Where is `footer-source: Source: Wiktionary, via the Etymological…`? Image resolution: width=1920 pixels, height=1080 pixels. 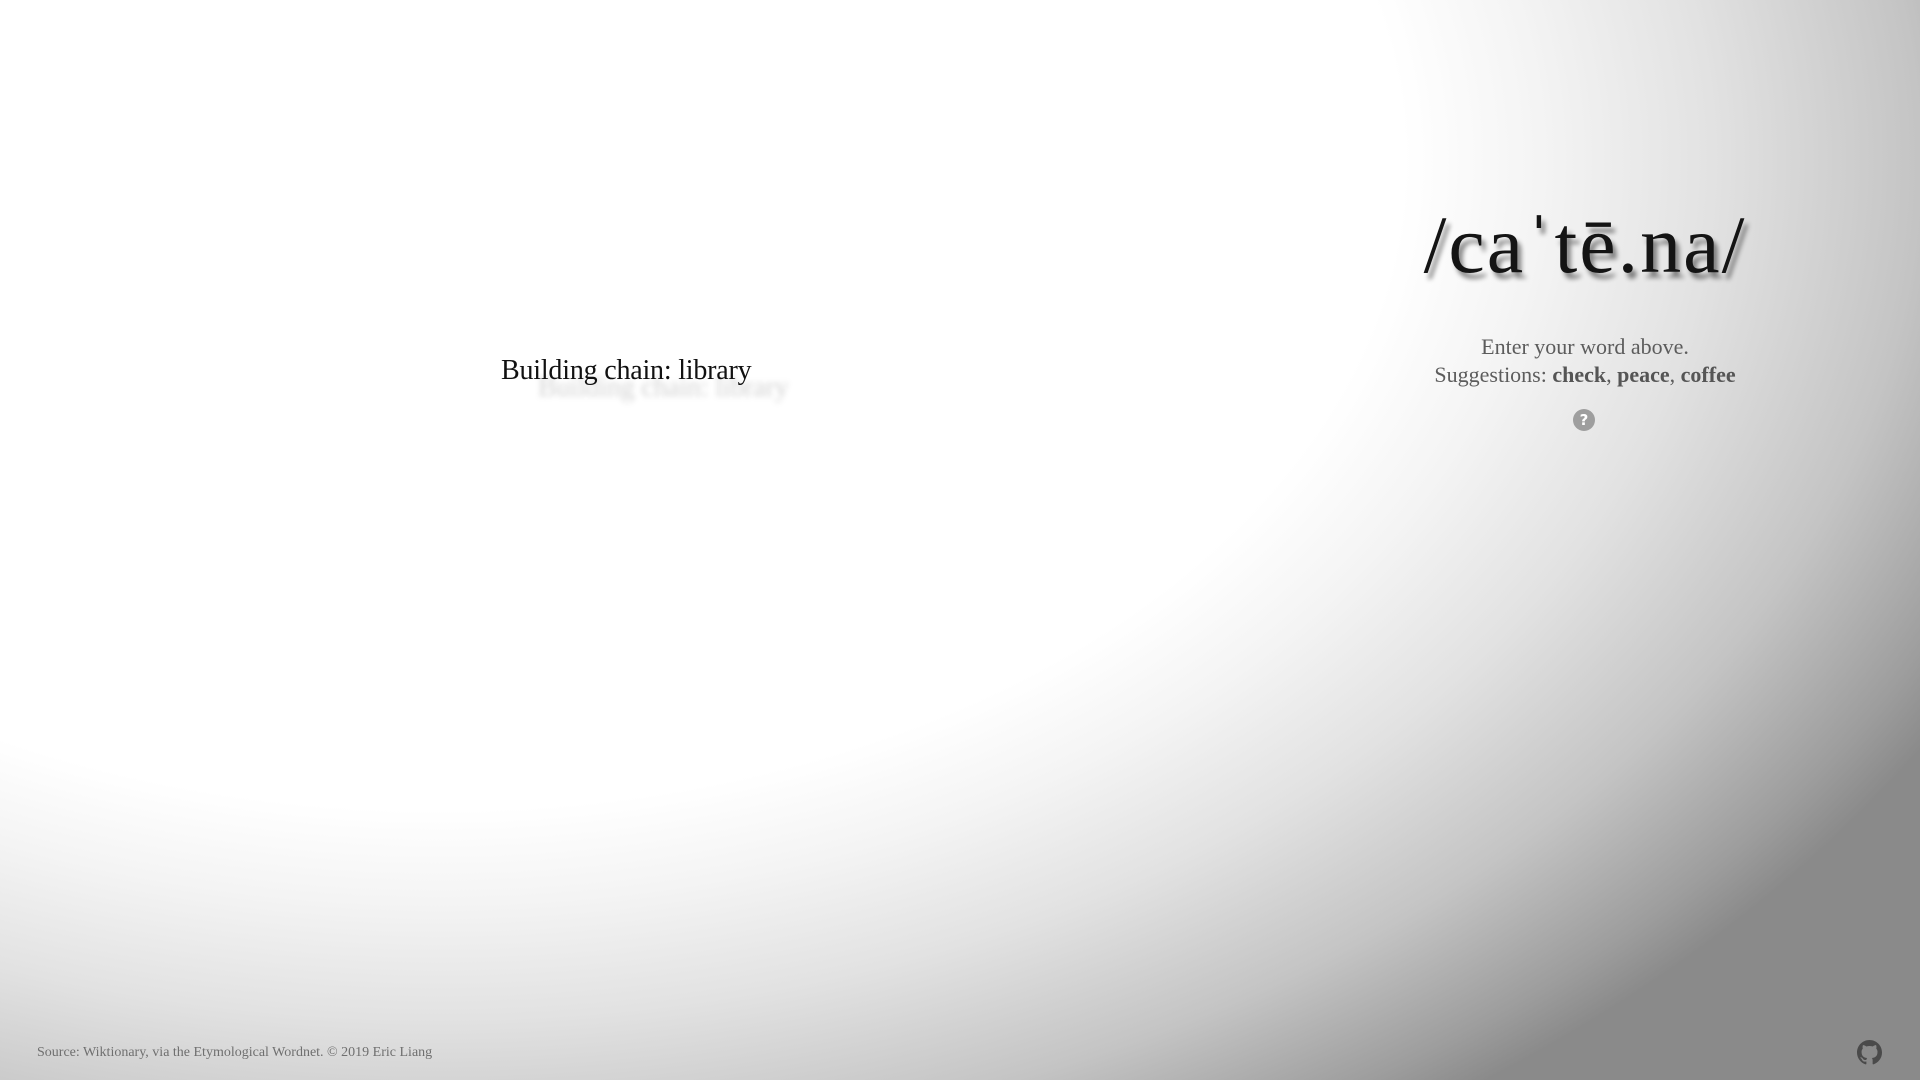
footer-source: Source: Wiktionary, via the Etymological… is located at coordinates (235, 1052).